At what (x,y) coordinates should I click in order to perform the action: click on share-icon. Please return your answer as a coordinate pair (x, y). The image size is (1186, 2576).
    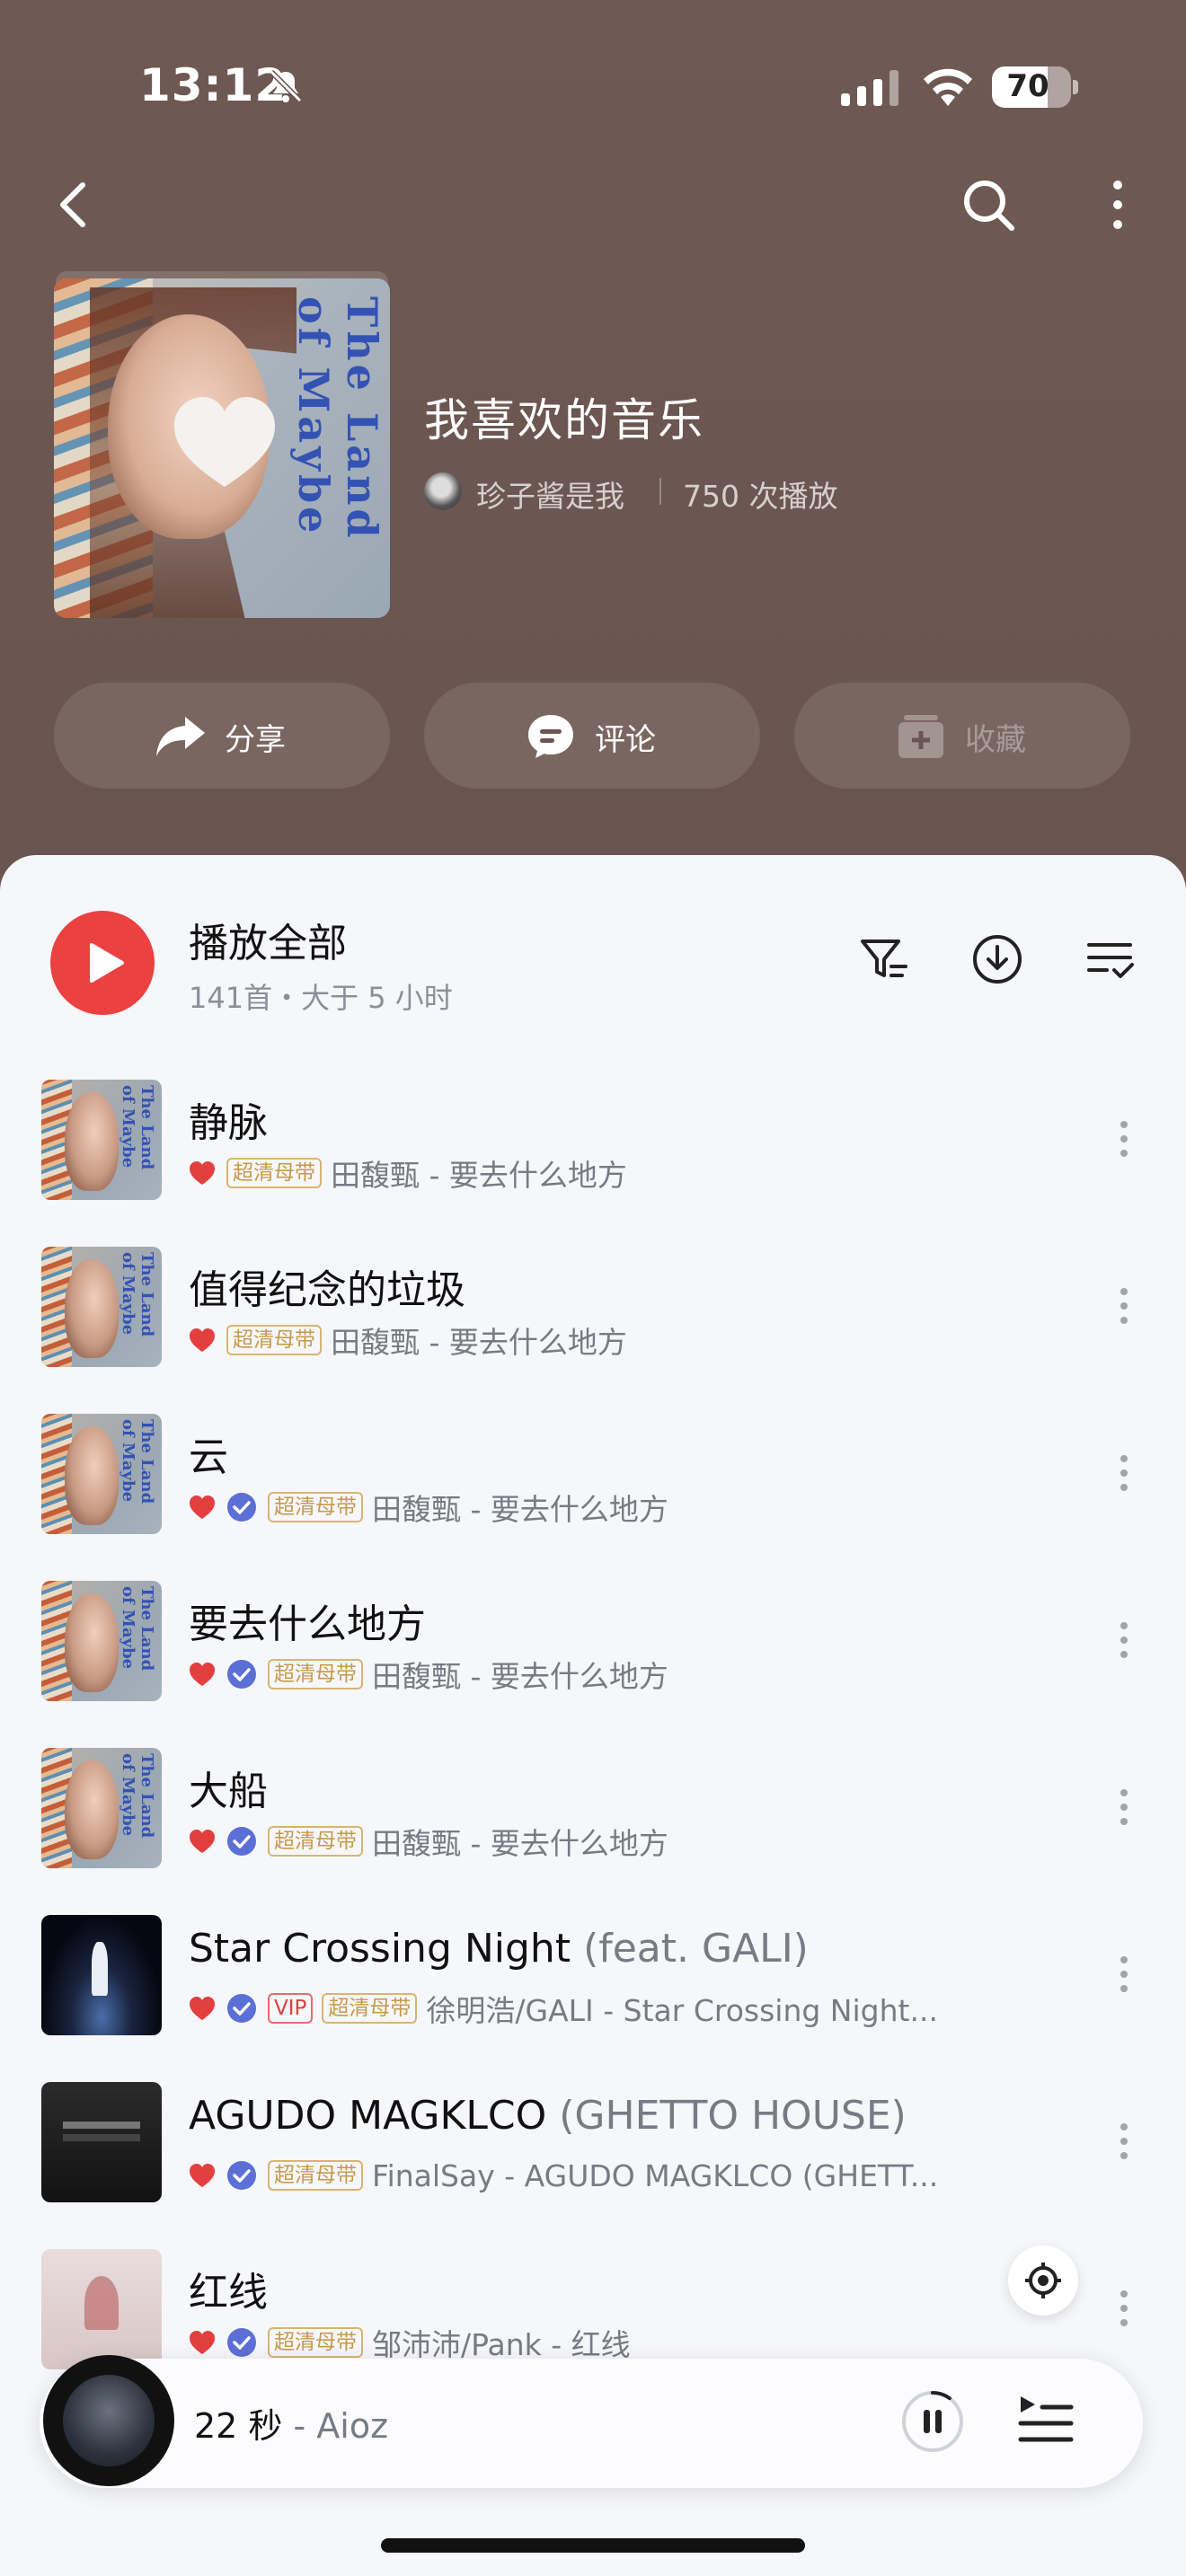
    Looking at the image, I should click on (180, 736).